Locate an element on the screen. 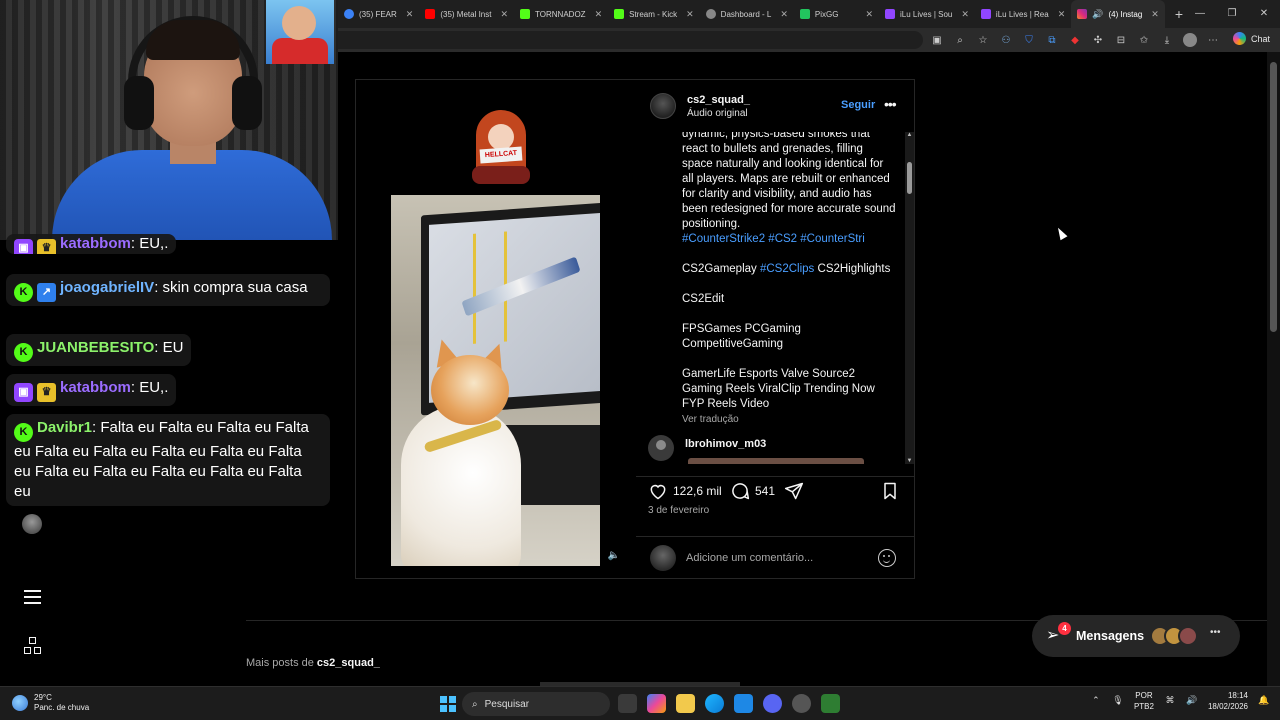 The image size is (1280, 720). puzzle-extensions-icon: ✣ is located at coordinates (1098, 40).